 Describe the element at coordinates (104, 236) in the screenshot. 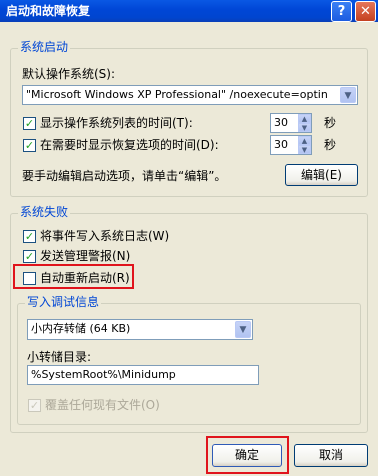

I see `write-event-label: 将事件写入系统日志(W)` at that location.